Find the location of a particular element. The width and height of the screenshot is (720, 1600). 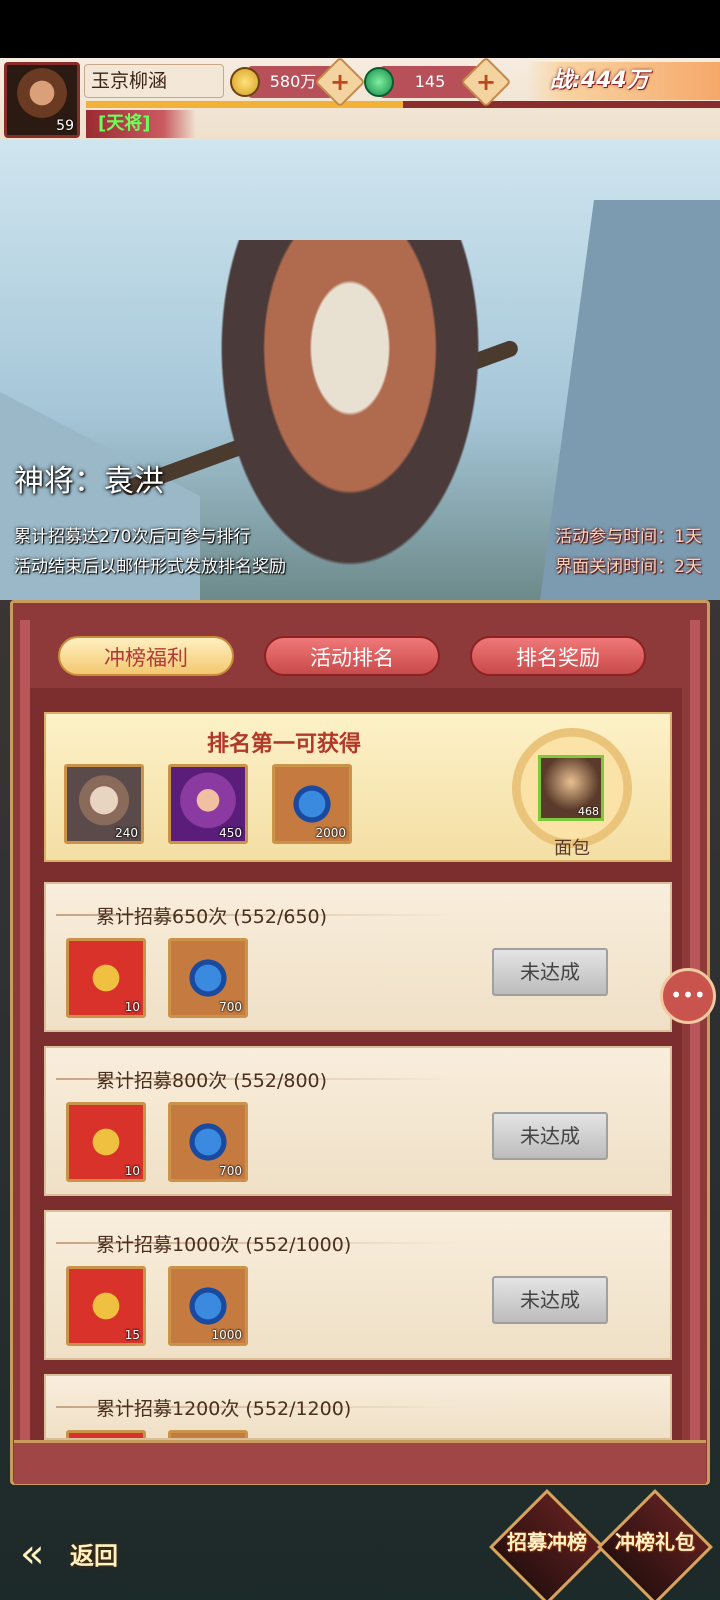

item-count: 2000 is located at coordinates (330, 833).